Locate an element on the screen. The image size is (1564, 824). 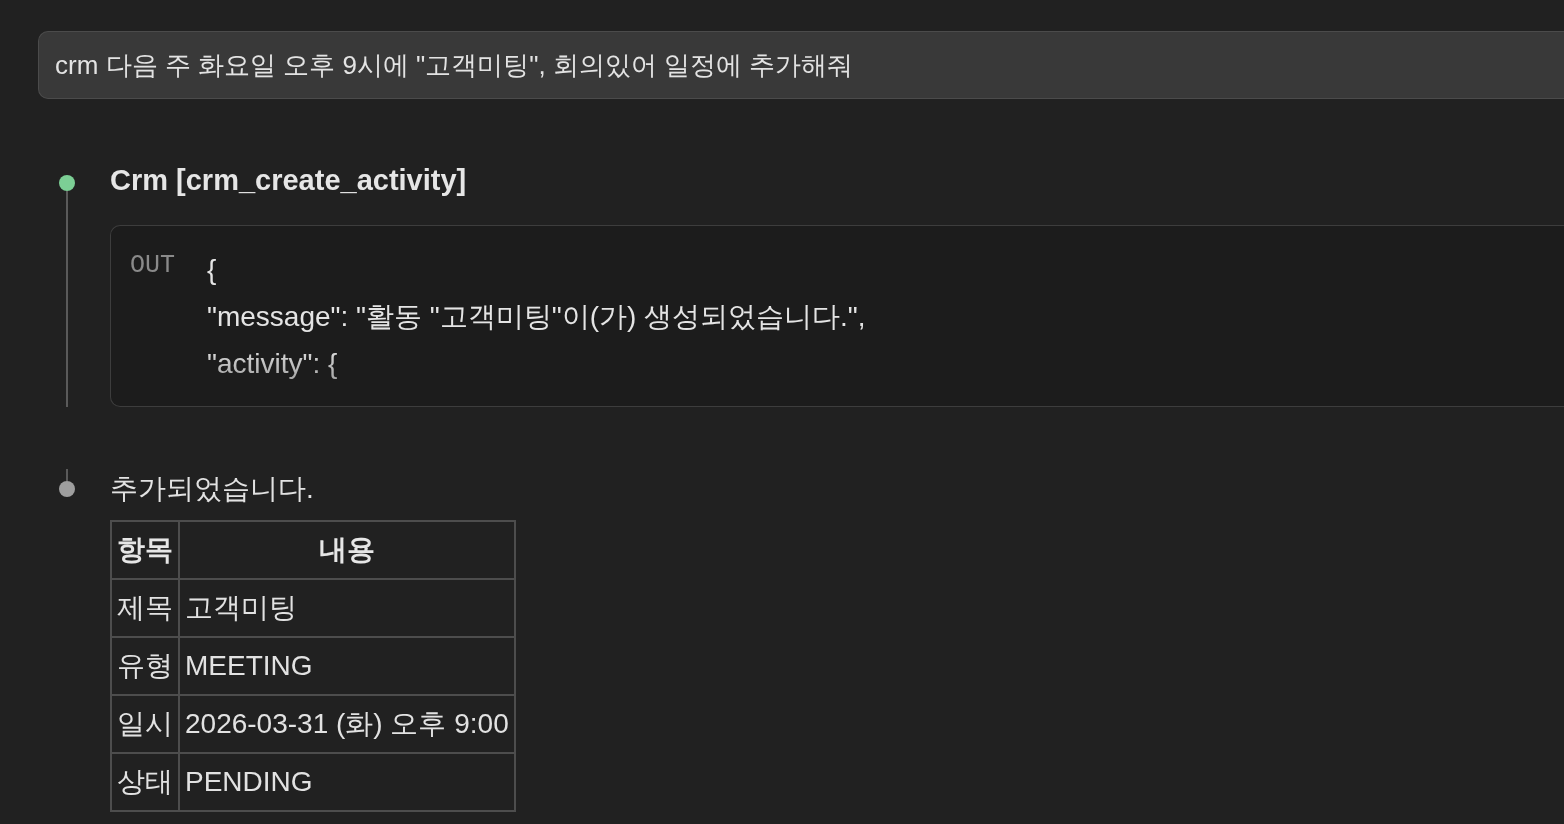
table-cell: 상태 is located at coordinates (145, 782).